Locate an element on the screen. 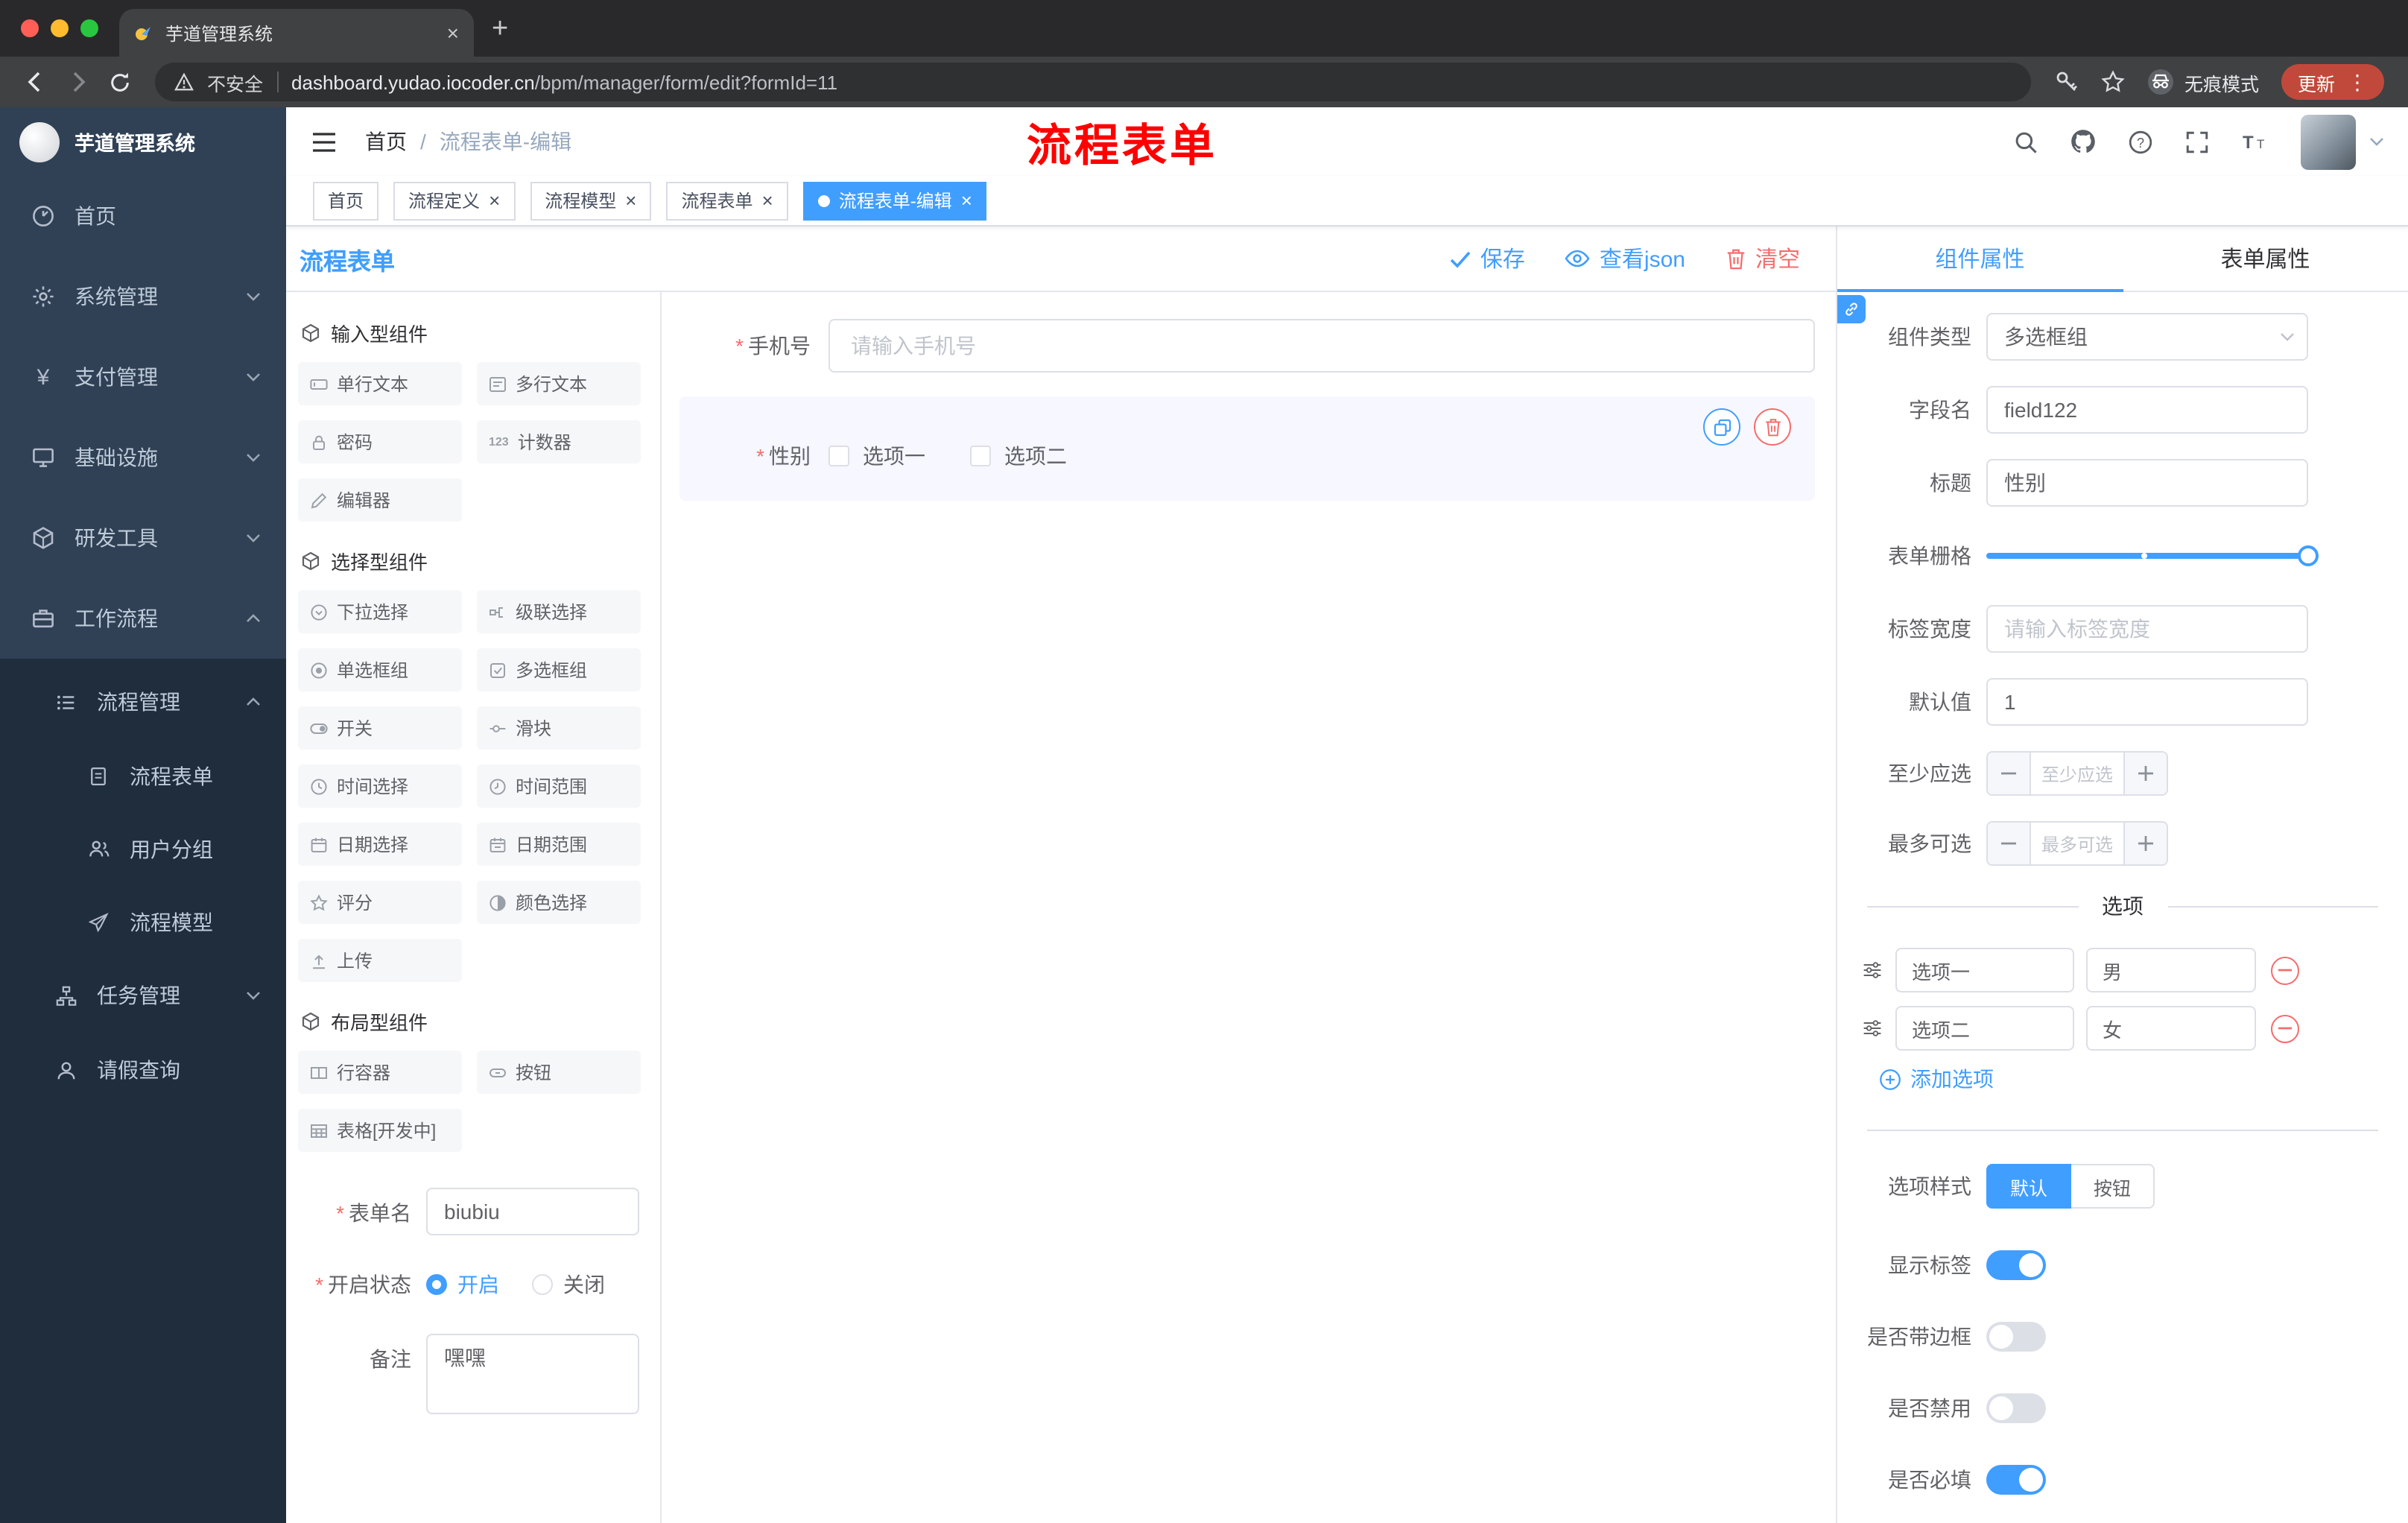 This screenshot has width=2408, height=1523. sidebar-item-home: 首页 is located at coordinates (143, 216).